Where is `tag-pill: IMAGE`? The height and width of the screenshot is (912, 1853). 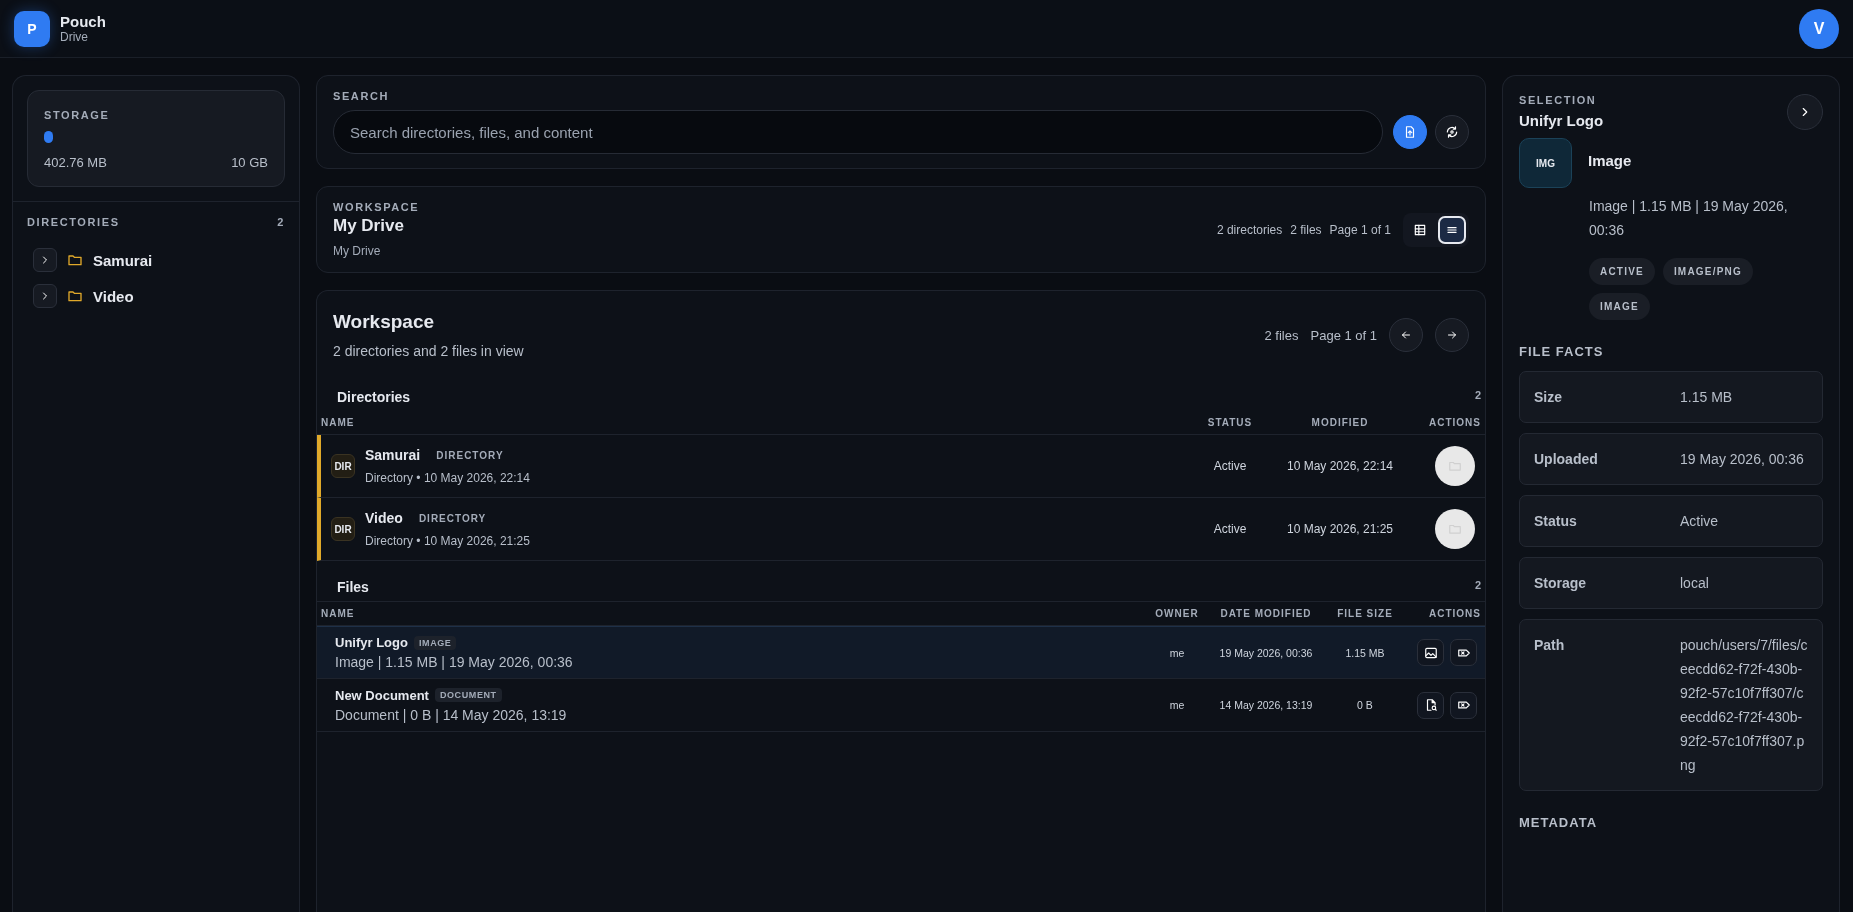
tag-pill: IMAGE is located at coordinates (1619, 306).